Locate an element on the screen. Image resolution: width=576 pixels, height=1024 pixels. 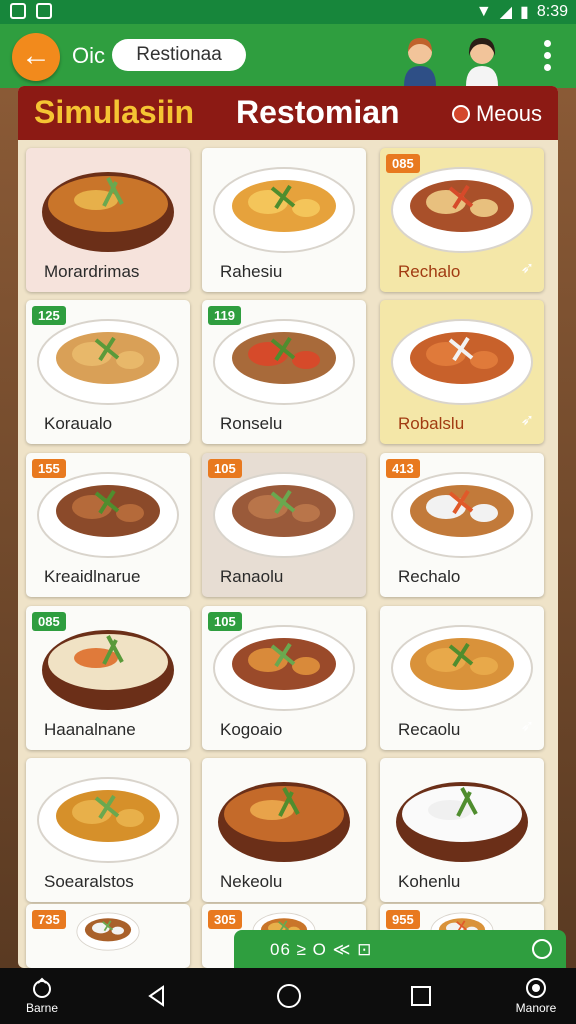
avatar-man-icon is located at coordinates (482, 58).